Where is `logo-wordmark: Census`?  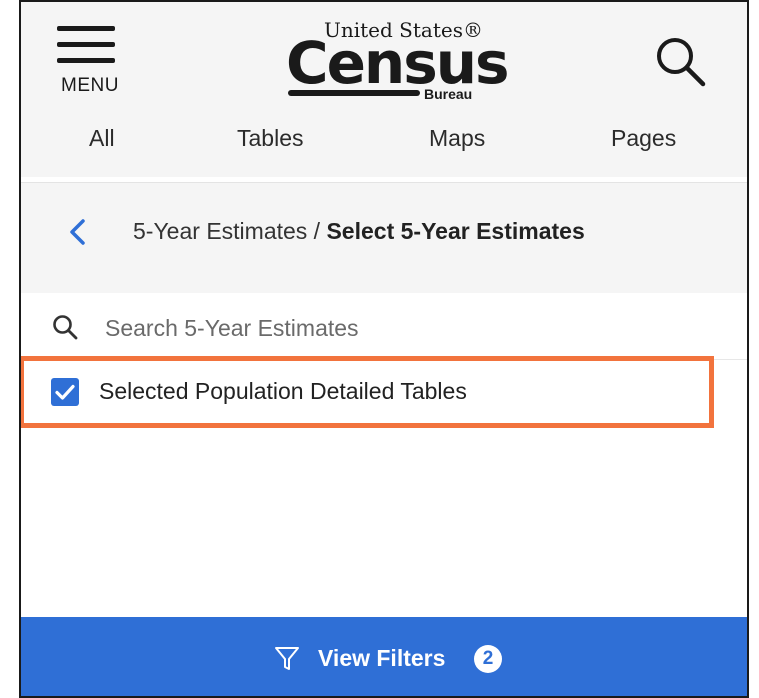 logo-wordmark: Census is located at coordinates (398, 63).